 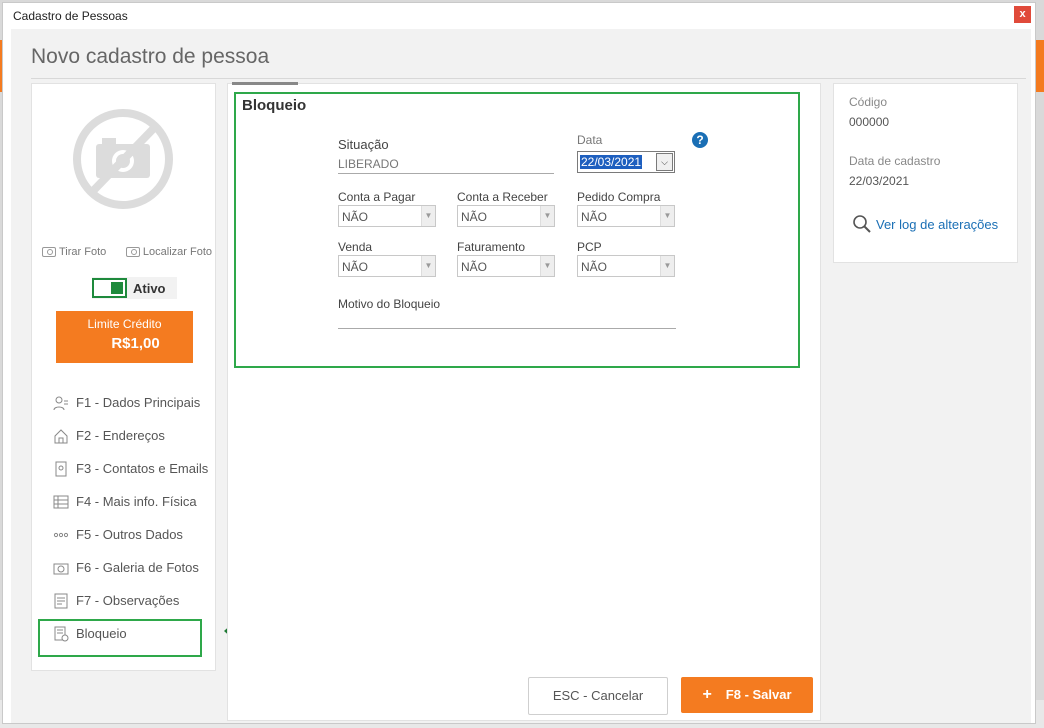 What do you see at coordinates (168, 252) in the screenshot?
I see `find-photo-button: Localizar Foto` at bounding box center [168, 252].